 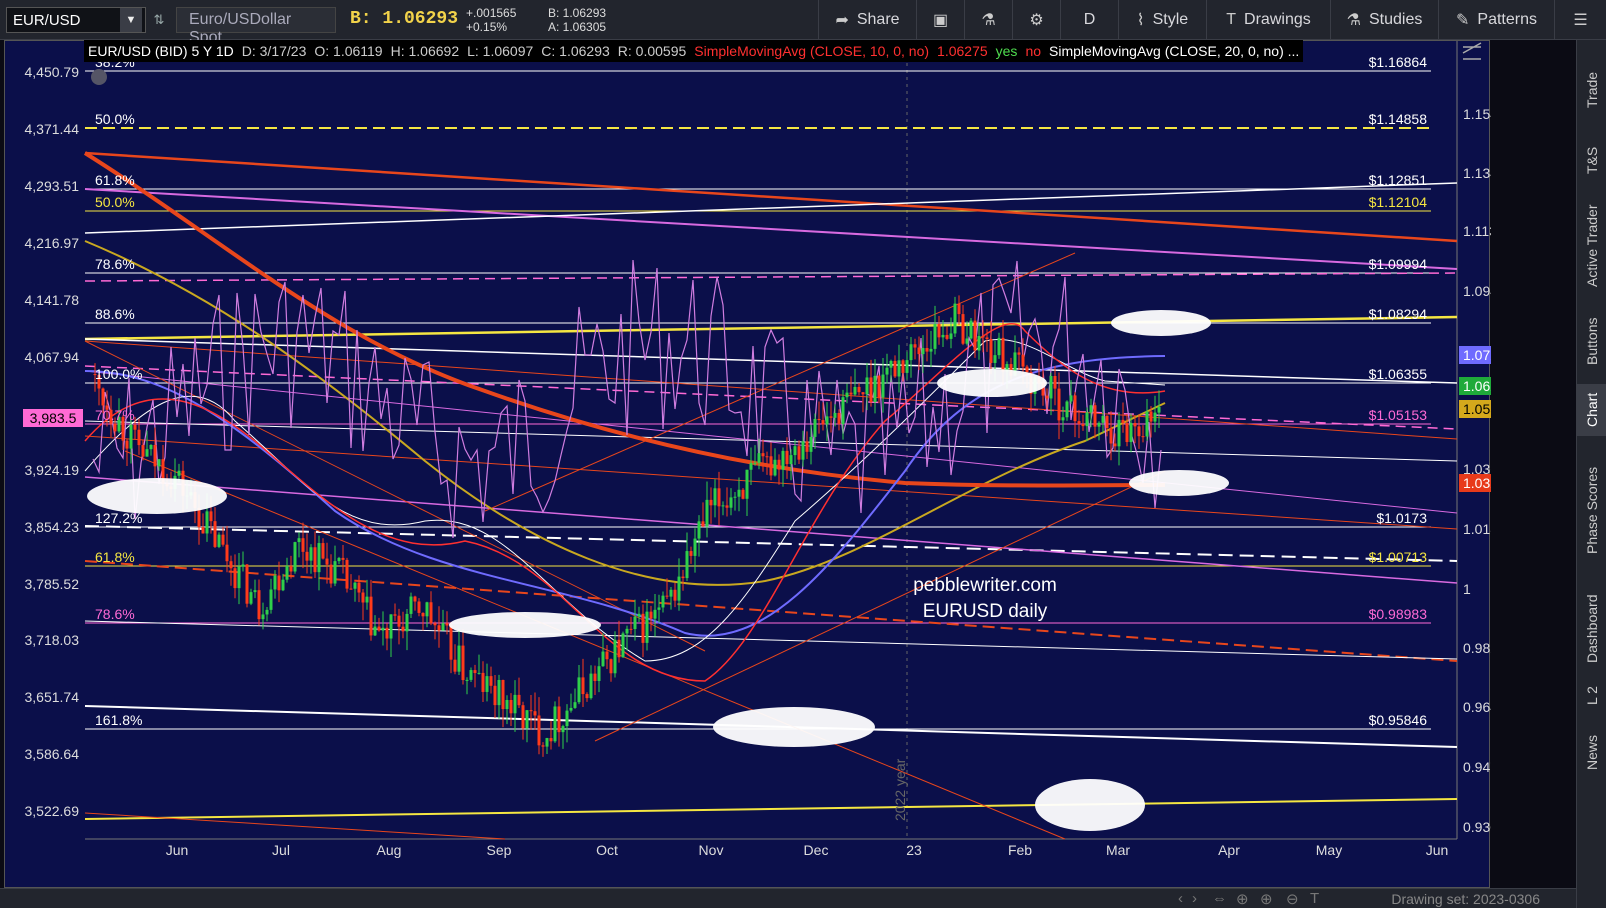 What do you see at coordinates (1591, 696) in the screenshot?
I see `side-tab-l-2: L 2` at bounding box center [1591, 696].